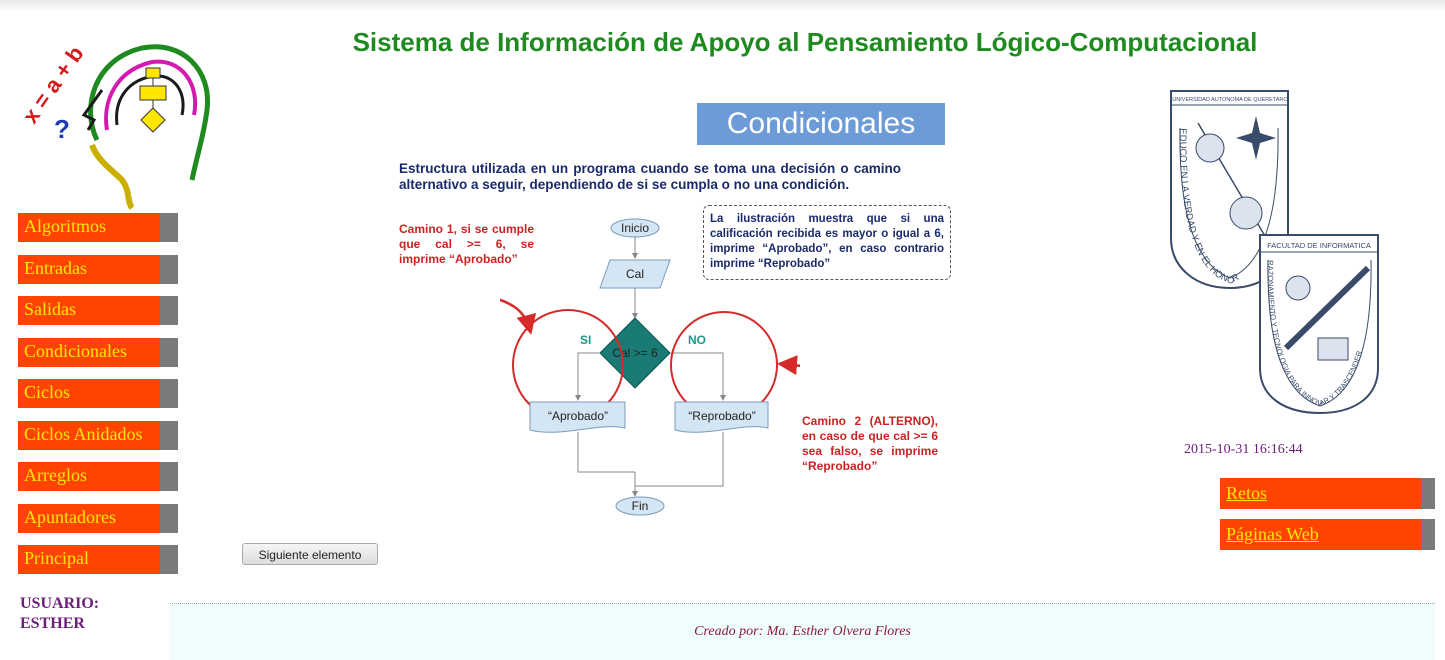 Image resolution: width=1445 pixels, height=660 pixels. Describe the element at coordinates (721, 416) in the screenshot. I see `output-no-label: “Reprobado”` at that location.